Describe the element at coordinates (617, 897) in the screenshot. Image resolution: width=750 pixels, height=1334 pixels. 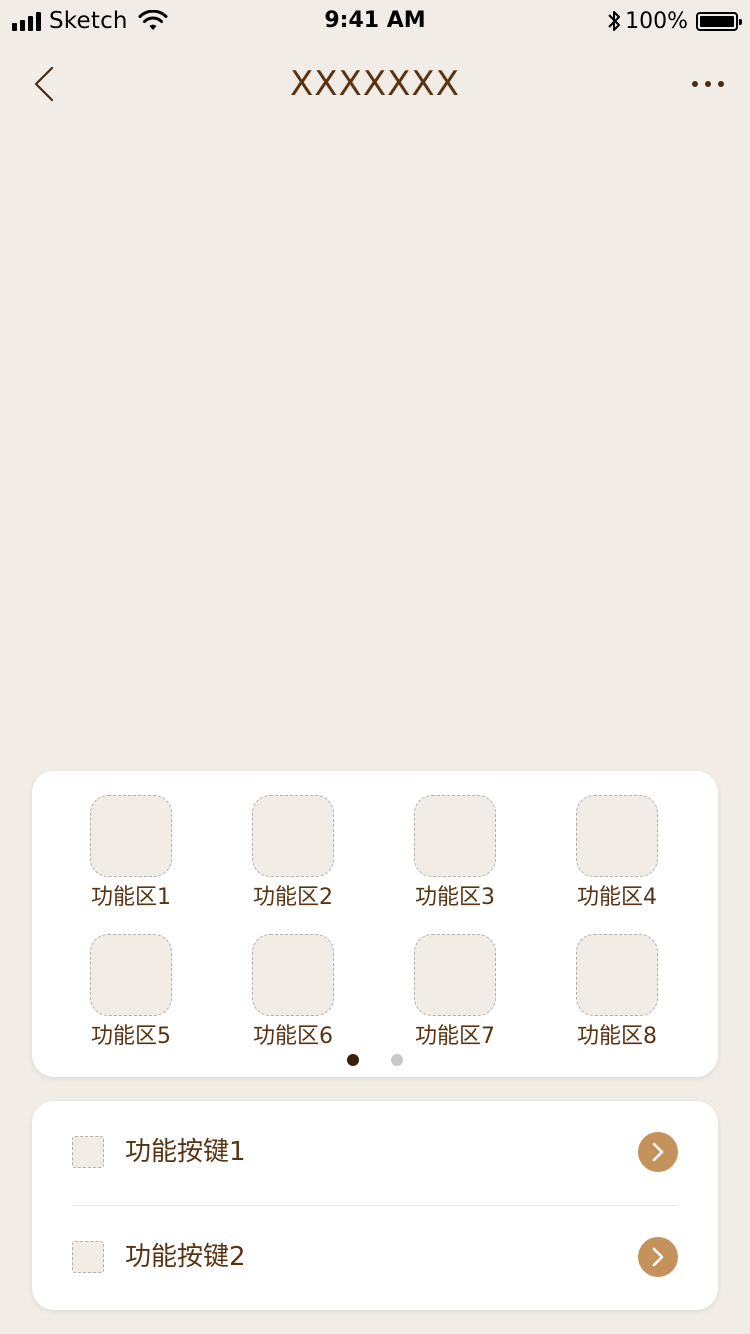
I see `function-label: 功能区4` at that location.